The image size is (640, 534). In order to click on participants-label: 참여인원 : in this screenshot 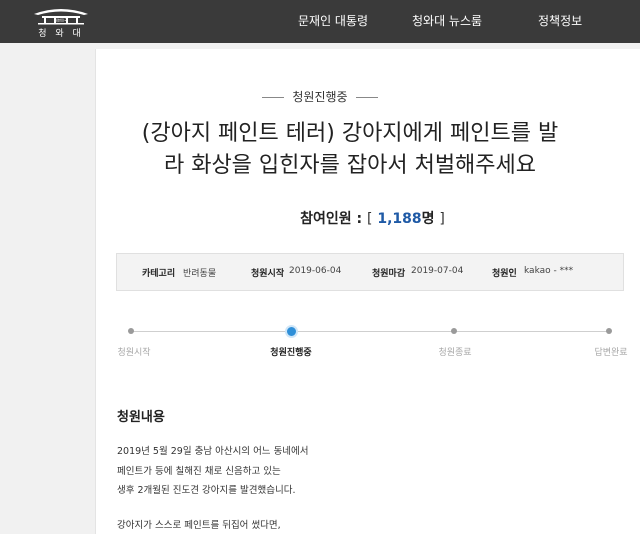, I will do `click(331, 219)`.